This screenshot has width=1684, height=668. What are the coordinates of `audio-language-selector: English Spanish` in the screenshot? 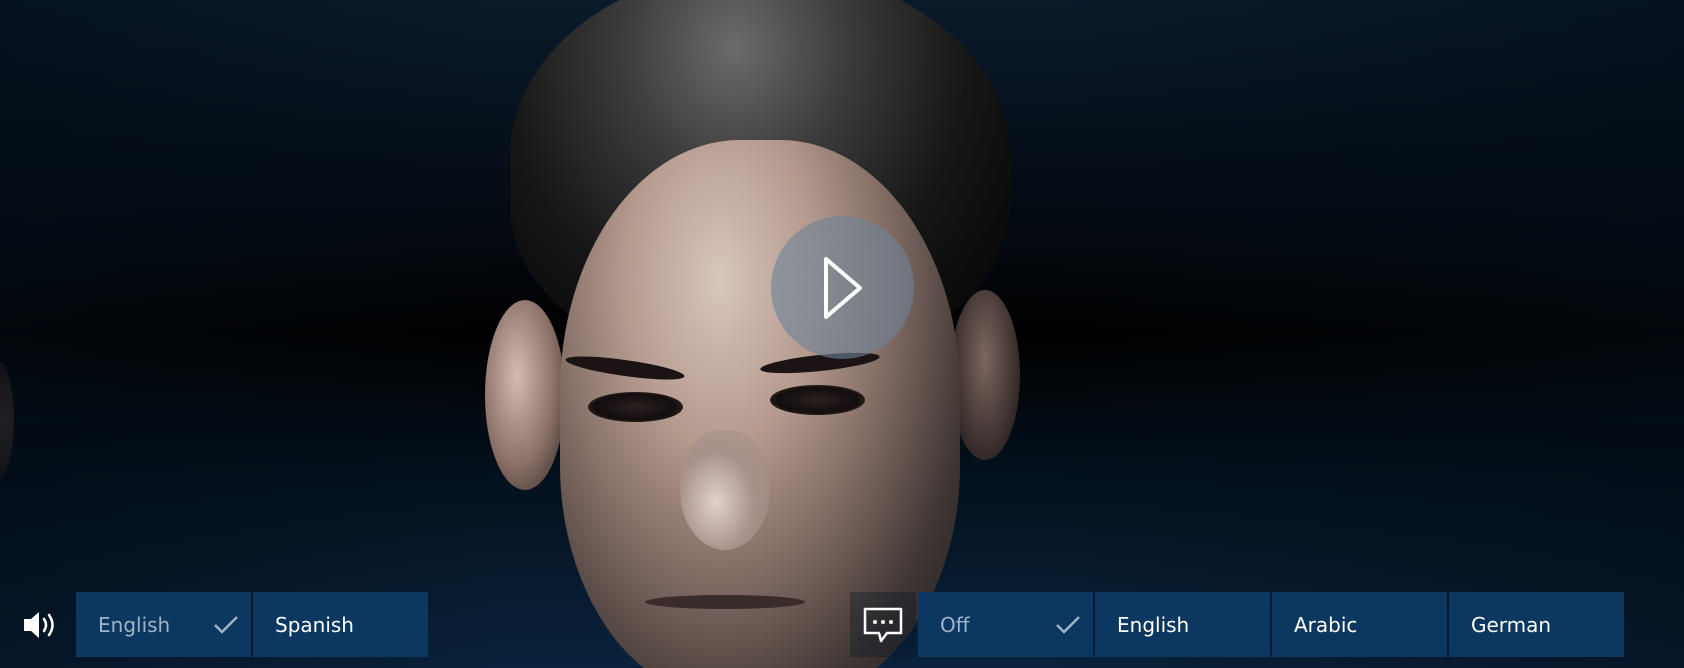 It's located at (218, 624).